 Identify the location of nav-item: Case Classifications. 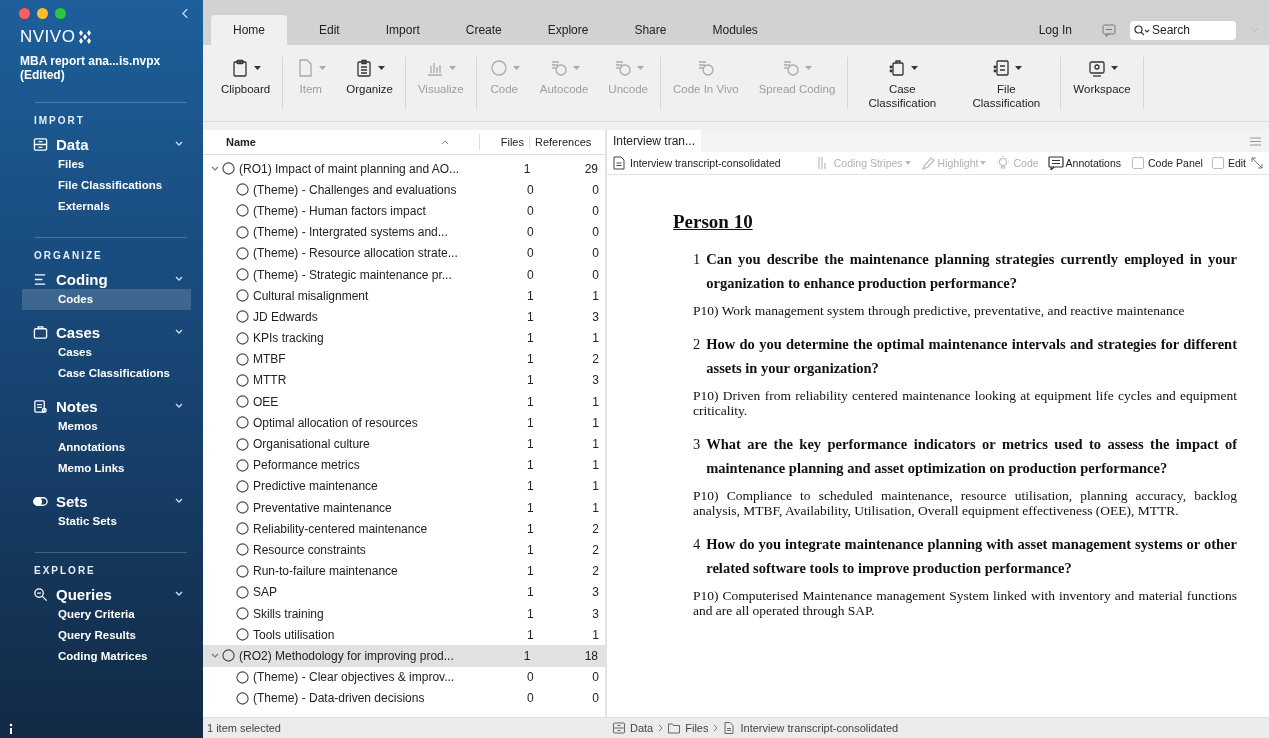
(106, 373).